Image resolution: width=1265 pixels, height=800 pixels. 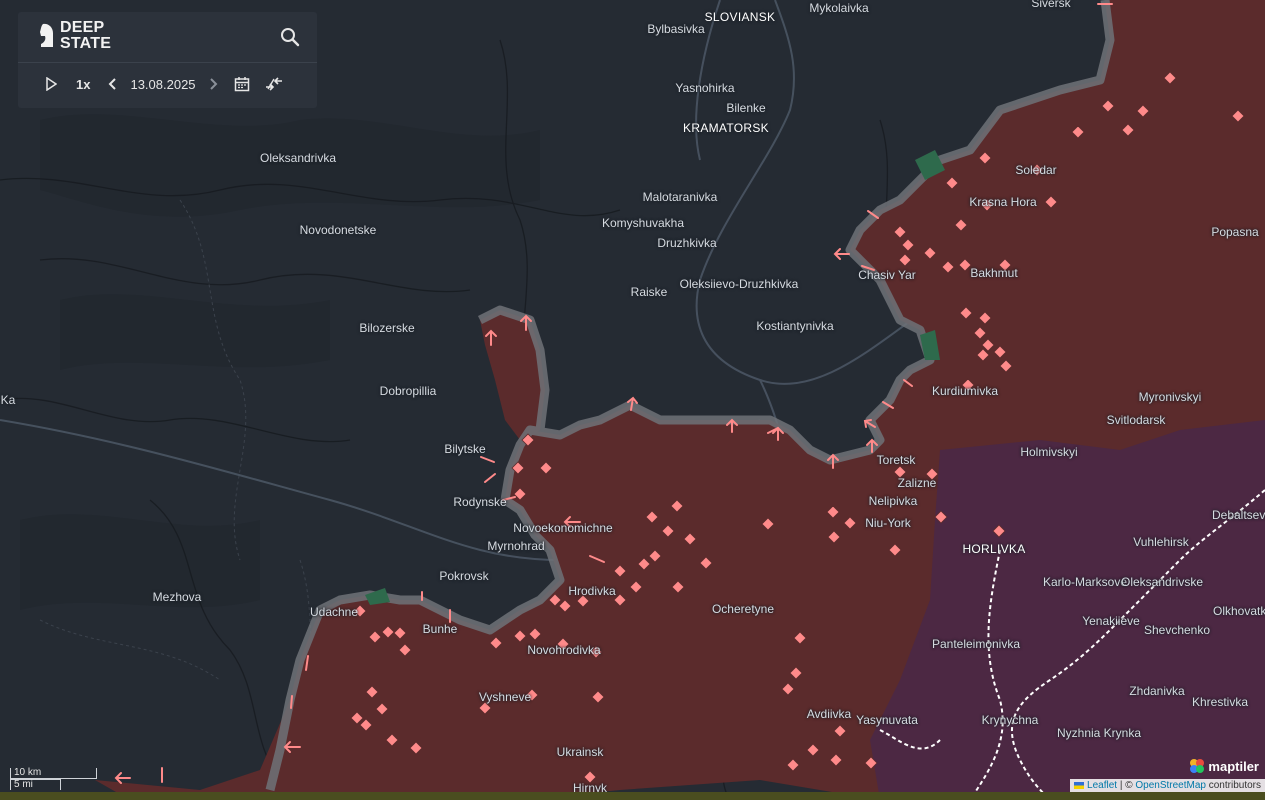 What do you see at coordinates (687, 243) in the screenshot?
I see `place-label: Druzhkivka` at bounding box center [687, 243].